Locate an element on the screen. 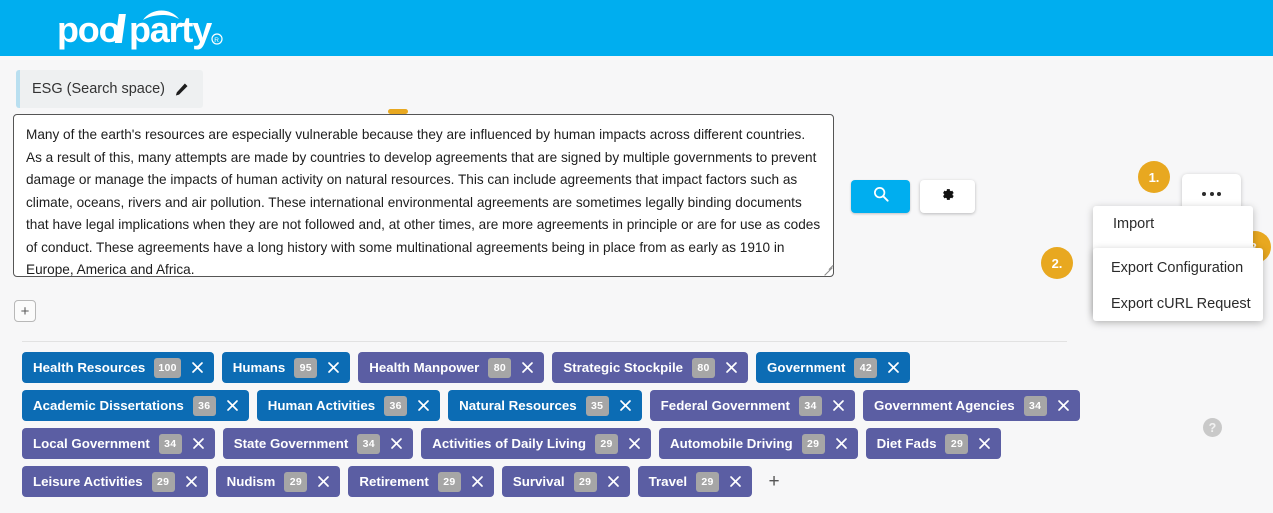 This screenshot has width=1273, height=513. help-icon: ? is located at coordinates (1212, 427).